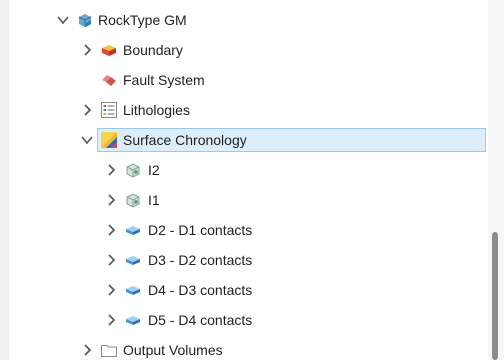 The width and height of the screenshot is (504, 364). What do you see at coordinates (200, 290) in the screenshot?
I see `tree-item-label: D4 - D3 contacts` at bounding box center [200, 290].